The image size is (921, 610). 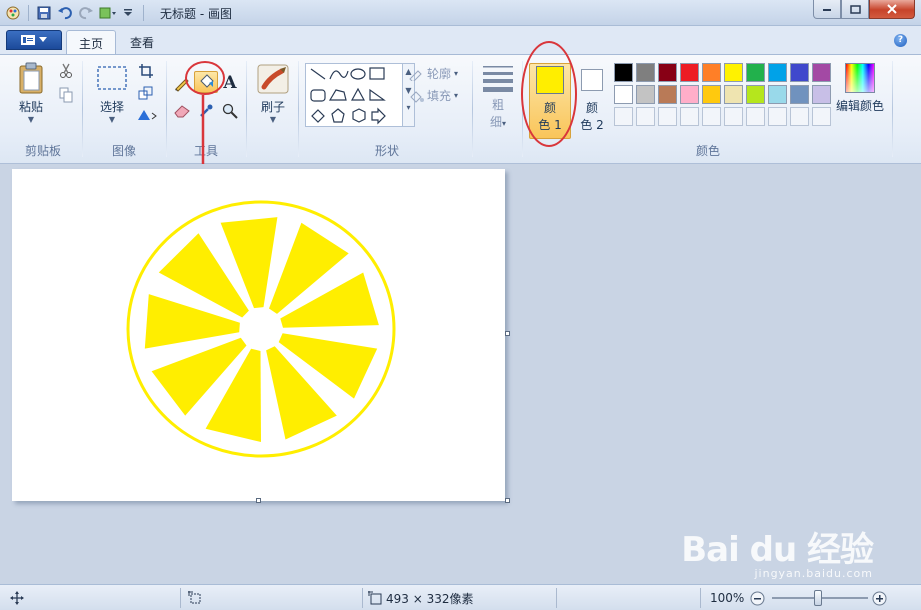 I want to click on tab-view: 查看, so click(x=142, y=42).